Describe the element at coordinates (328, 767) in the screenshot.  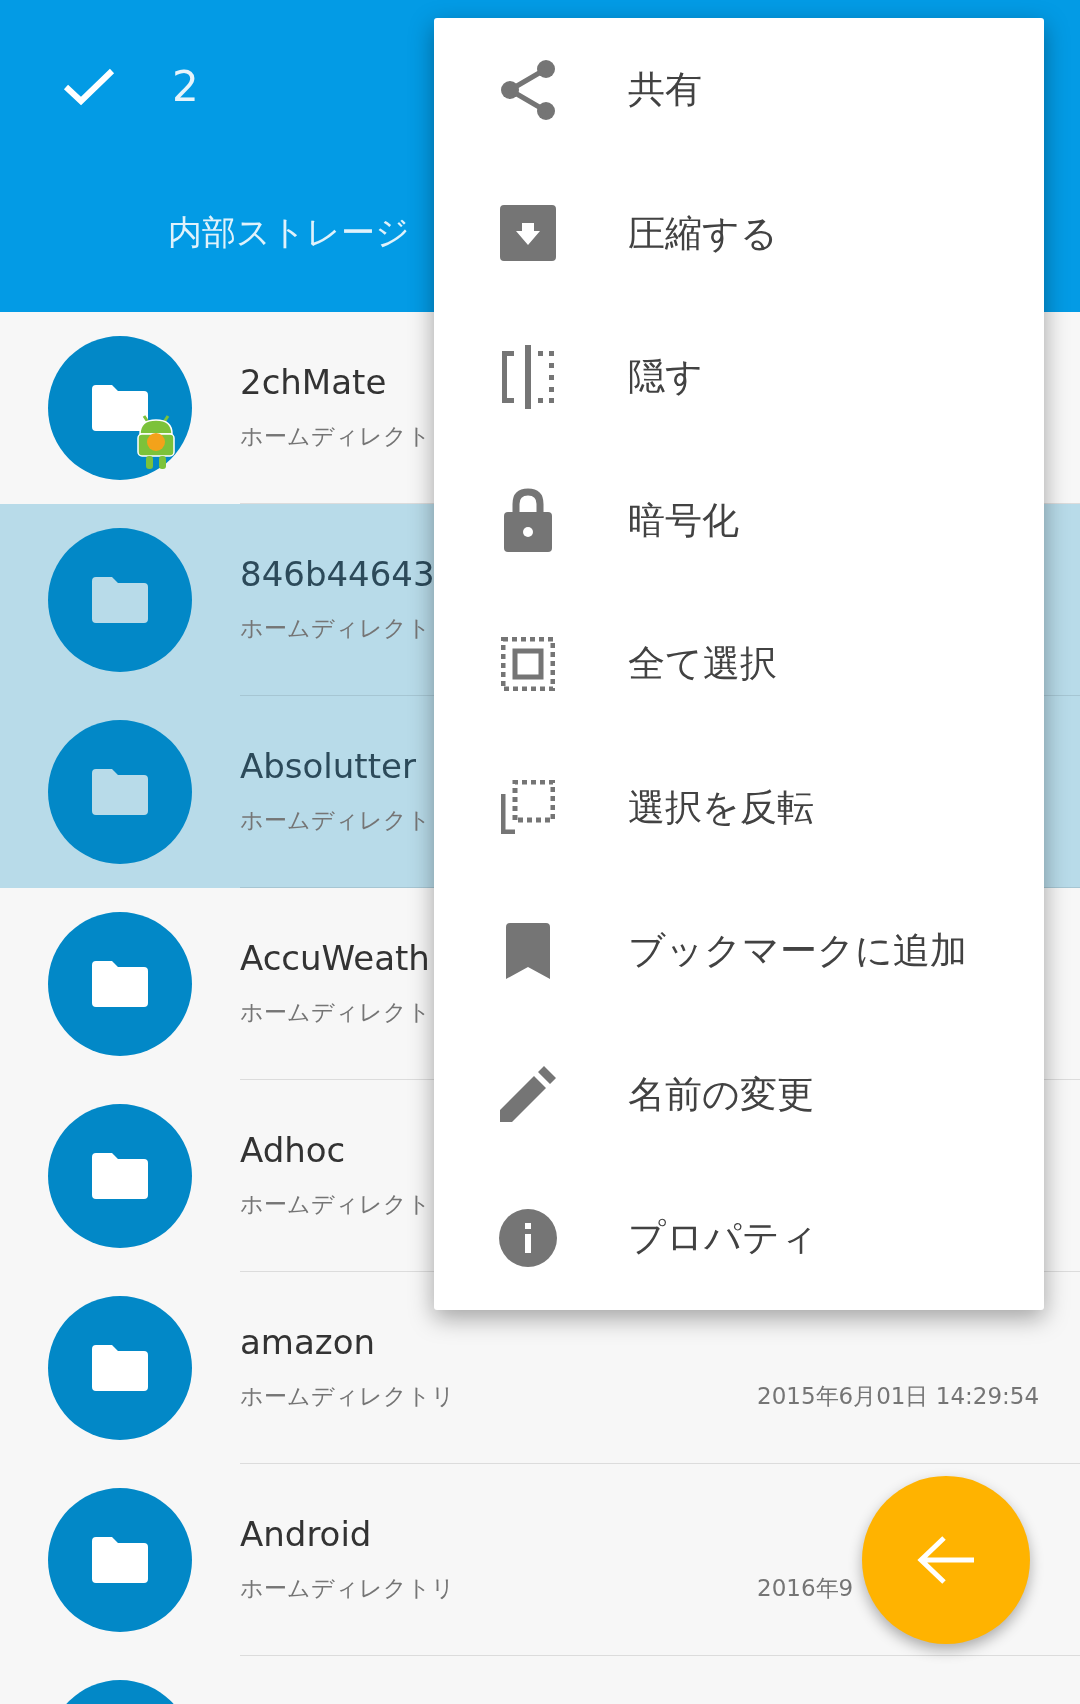
I see `file-name: Absolutter` at that location.